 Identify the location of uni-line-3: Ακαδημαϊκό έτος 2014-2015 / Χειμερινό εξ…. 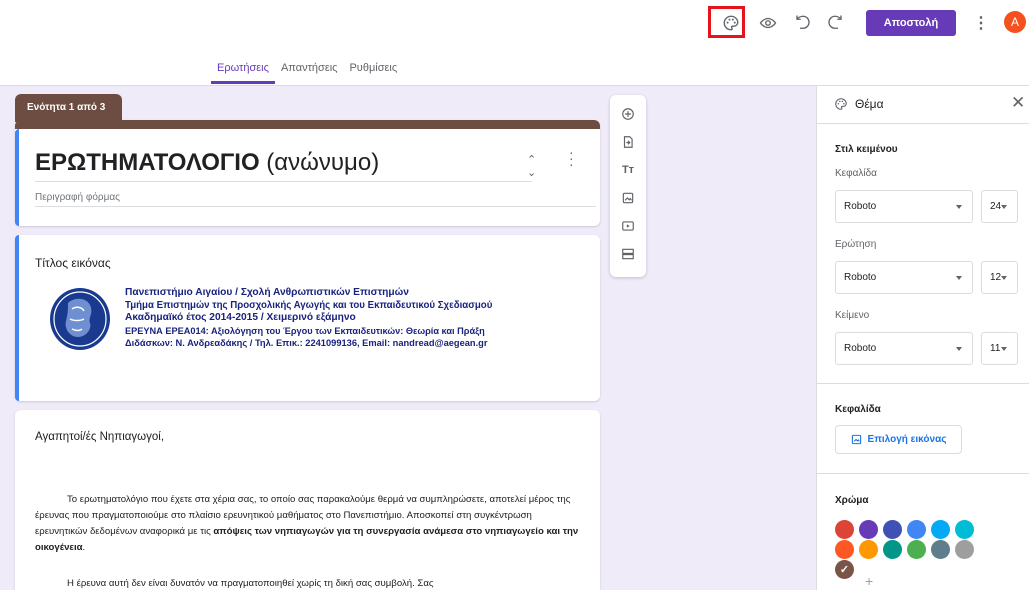
(240, 317).